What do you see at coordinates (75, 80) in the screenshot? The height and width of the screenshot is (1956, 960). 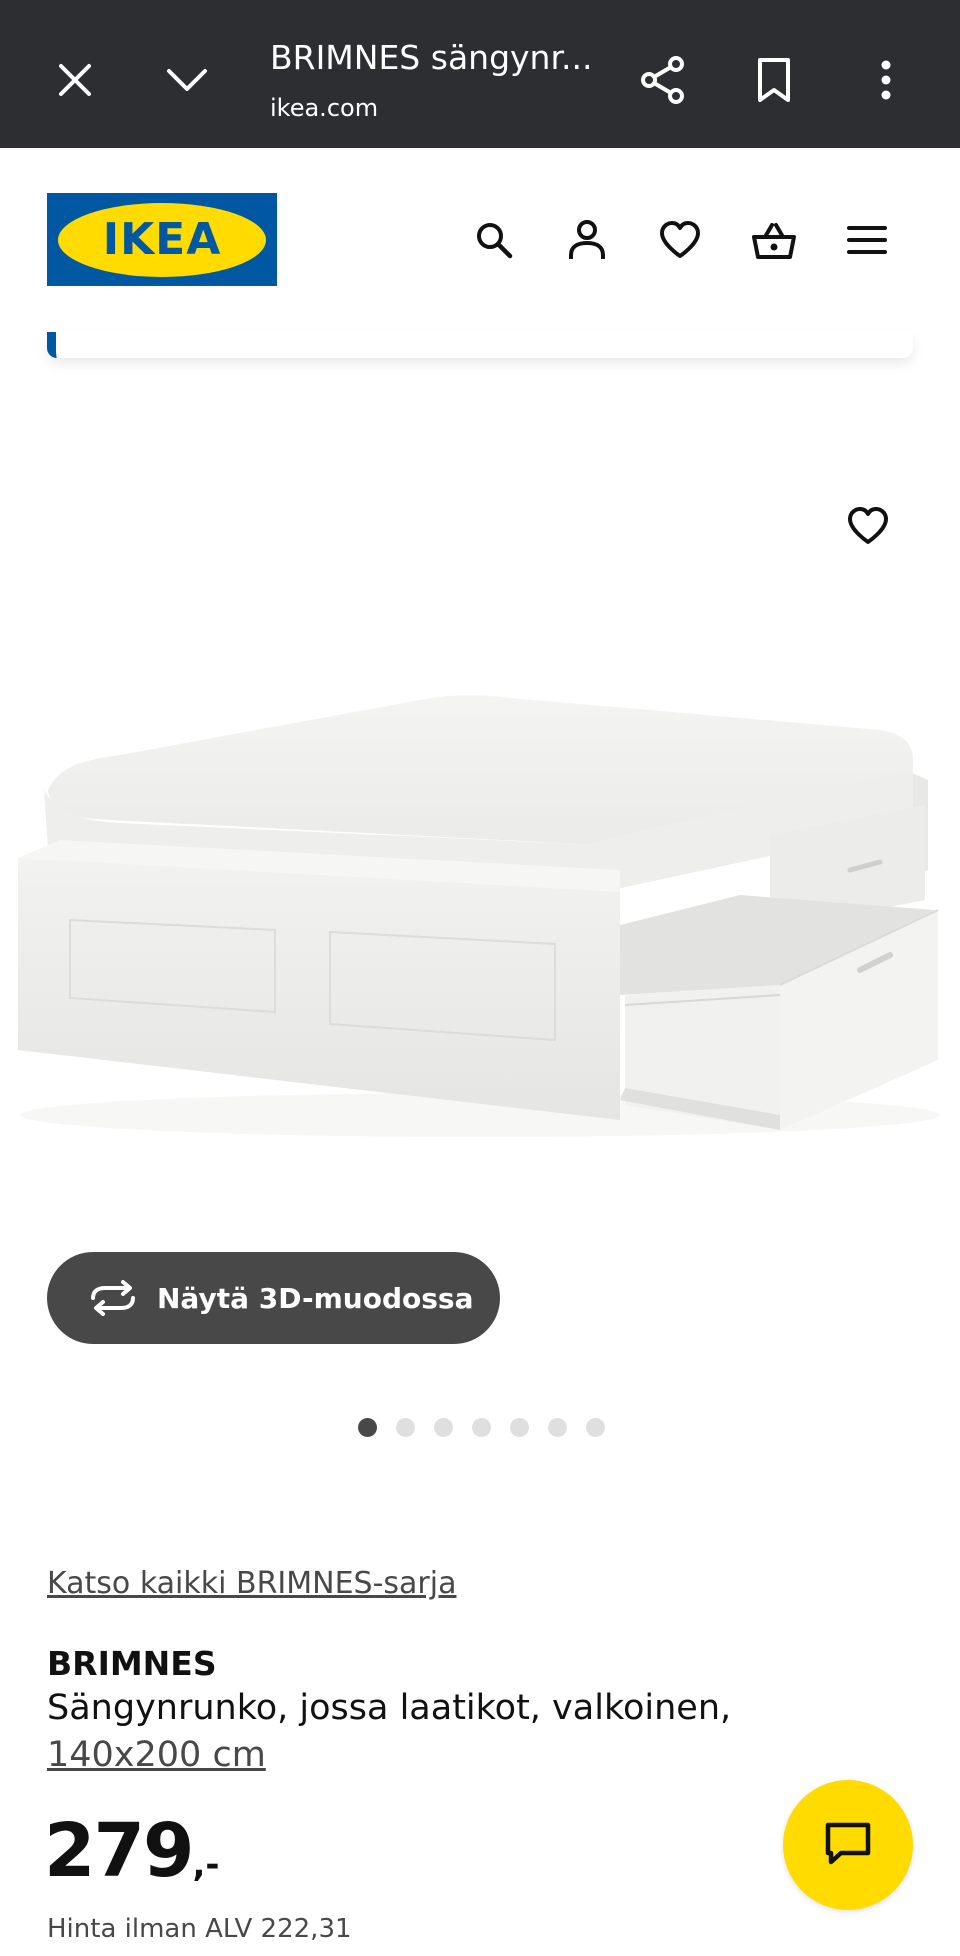 I see `close-icon` at bounding box center [75, 80].